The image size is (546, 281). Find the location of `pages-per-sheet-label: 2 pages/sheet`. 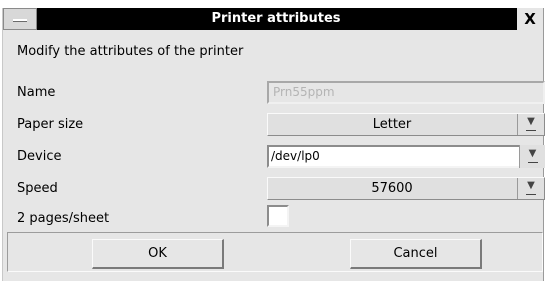

pages-per-sheet-label: 2 pages/sheet is located at coordinates (63, 218).